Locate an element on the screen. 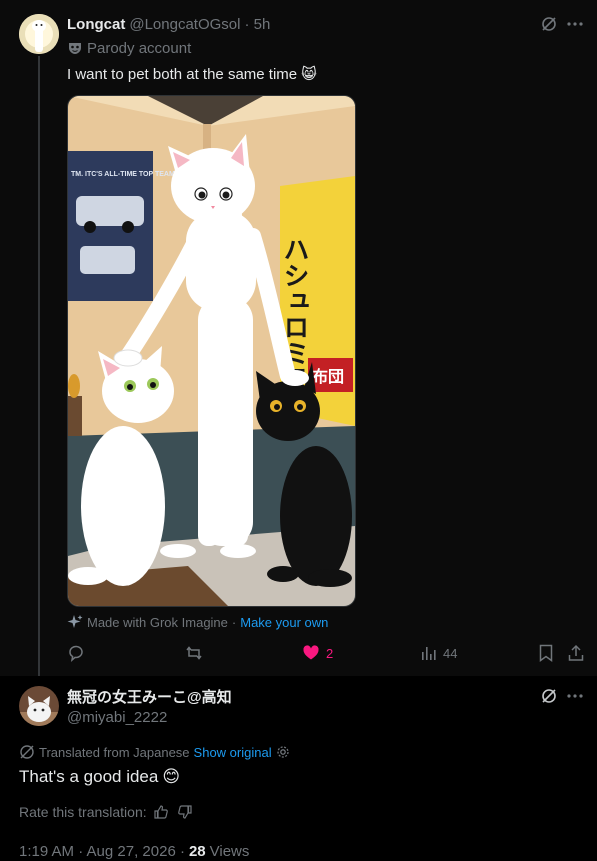 The image size is (597, 861). reply-name-row: 無冠の女王みーこ@高知 is located at coordinates (149, 696).